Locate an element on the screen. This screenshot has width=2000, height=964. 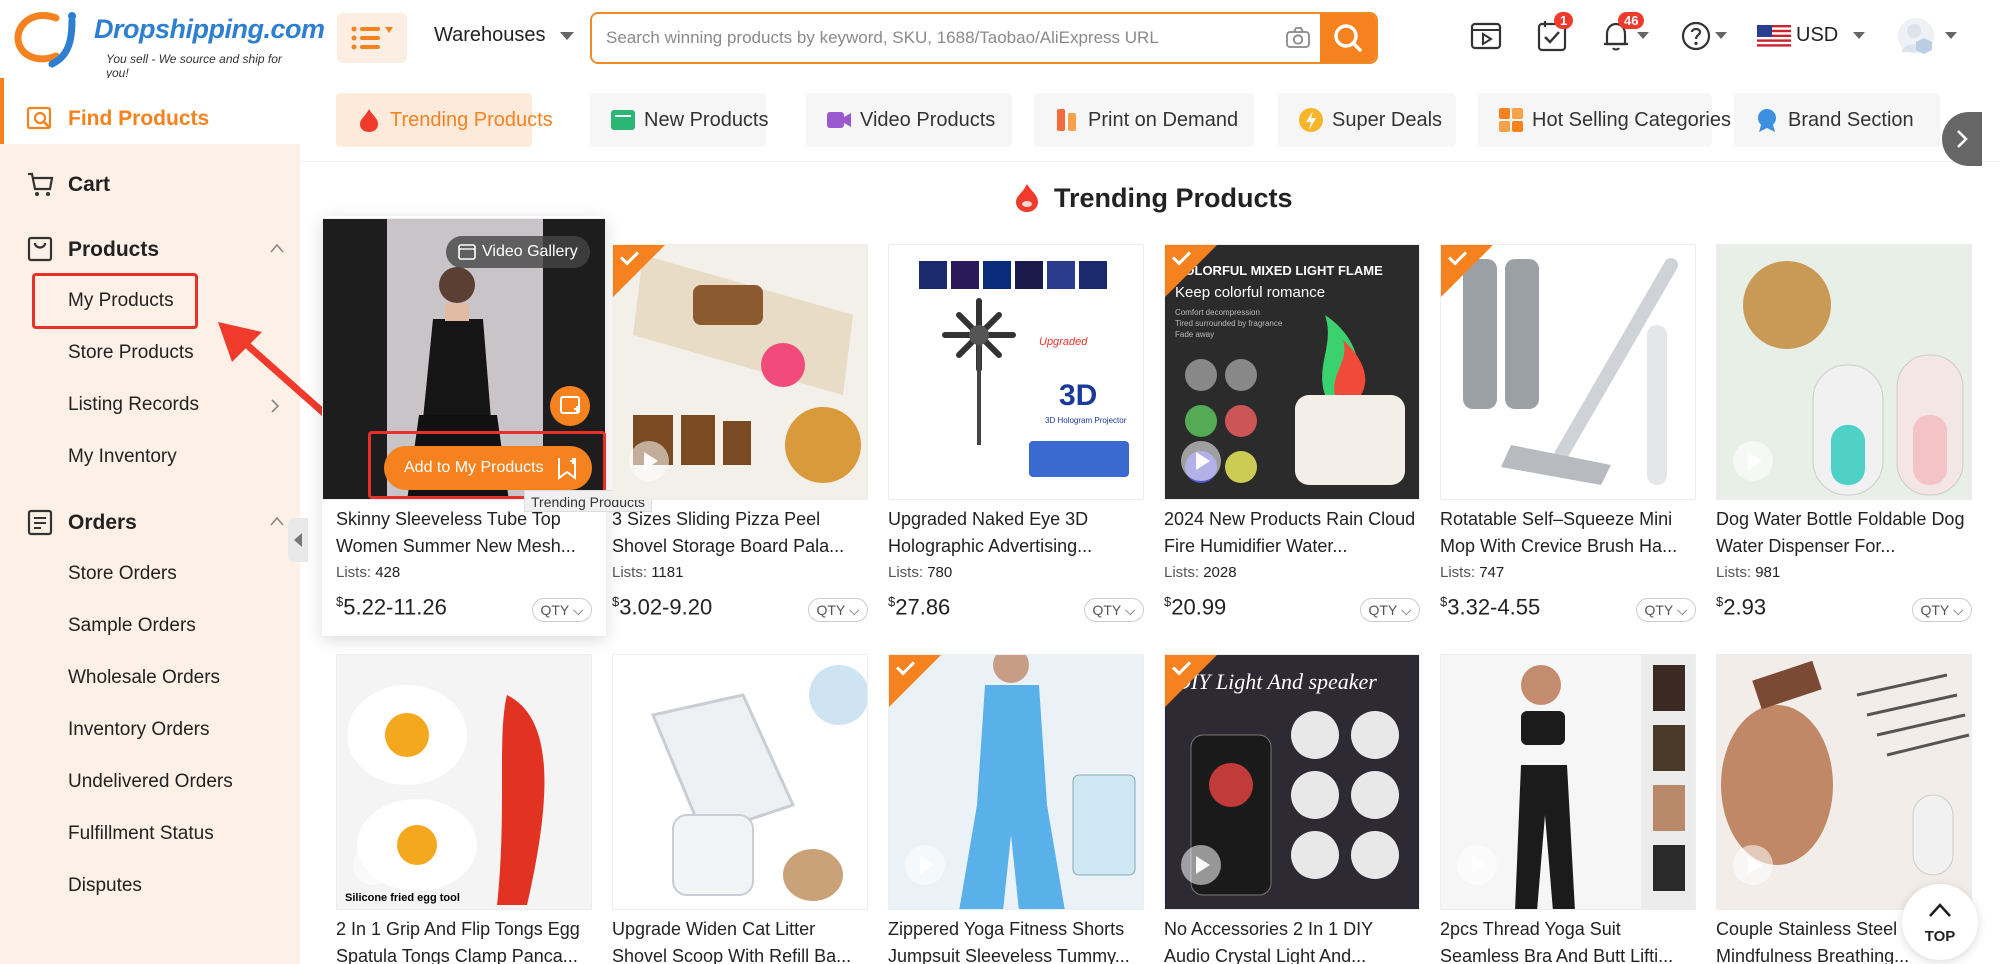
sidebar-item-store-products: Store Products is located at coordinates (131, 353).